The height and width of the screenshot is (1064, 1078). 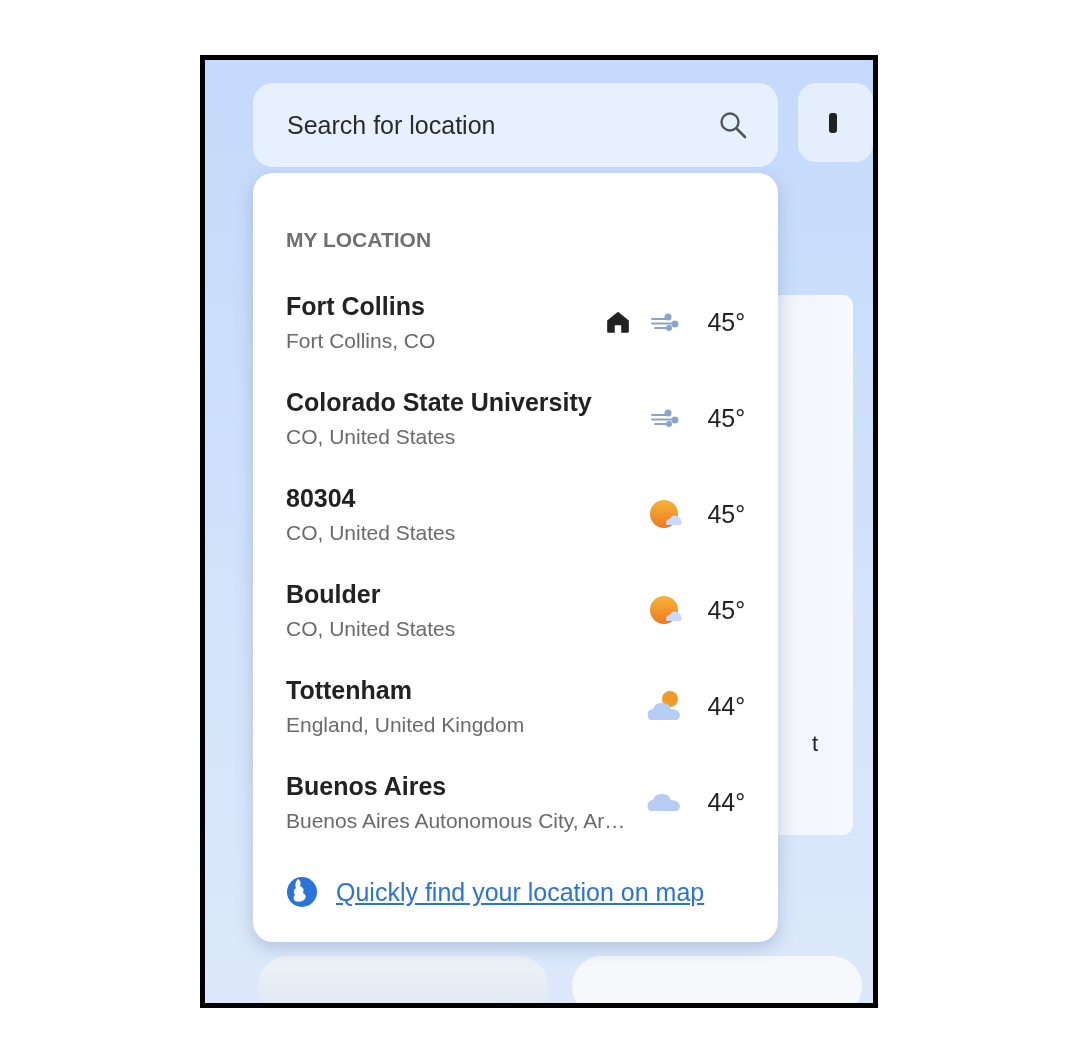 I want to click on location-name: Buenos Aires, so click(x=367, y=786).